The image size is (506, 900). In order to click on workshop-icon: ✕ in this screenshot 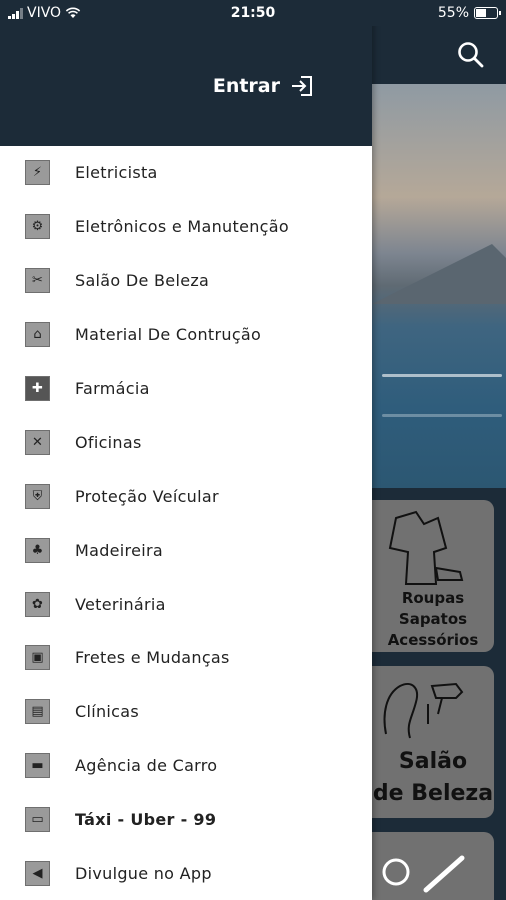, I will do `click(37, 442)`.